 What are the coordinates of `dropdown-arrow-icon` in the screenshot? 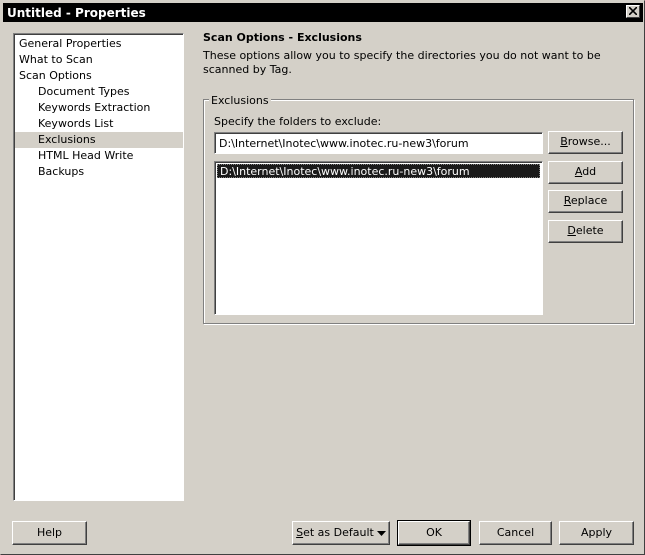 It's located at (381, 533).